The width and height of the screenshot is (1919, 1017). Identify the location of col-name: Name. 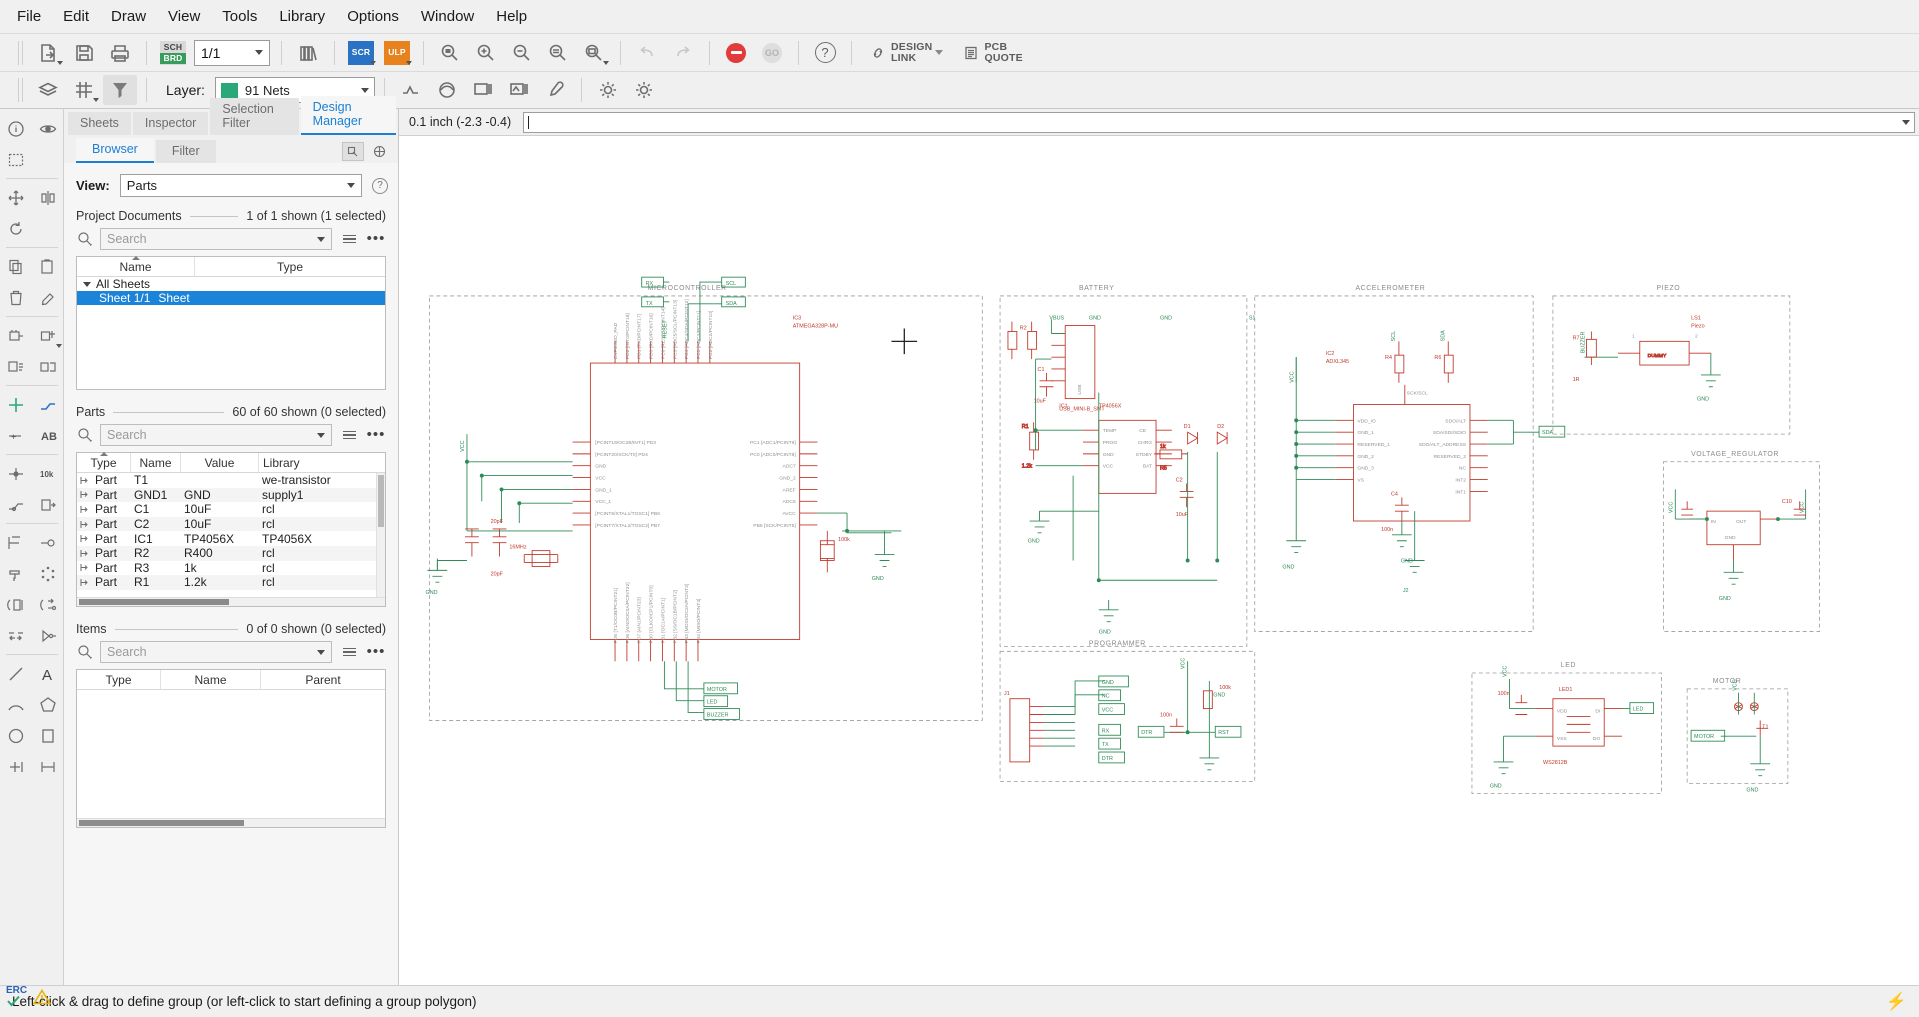
(156, 462).